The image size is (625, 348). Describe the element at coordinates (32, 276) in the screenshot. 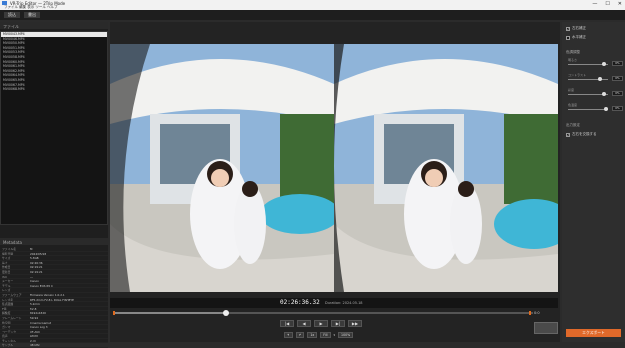

I see `metadata-value: ---` at that location.